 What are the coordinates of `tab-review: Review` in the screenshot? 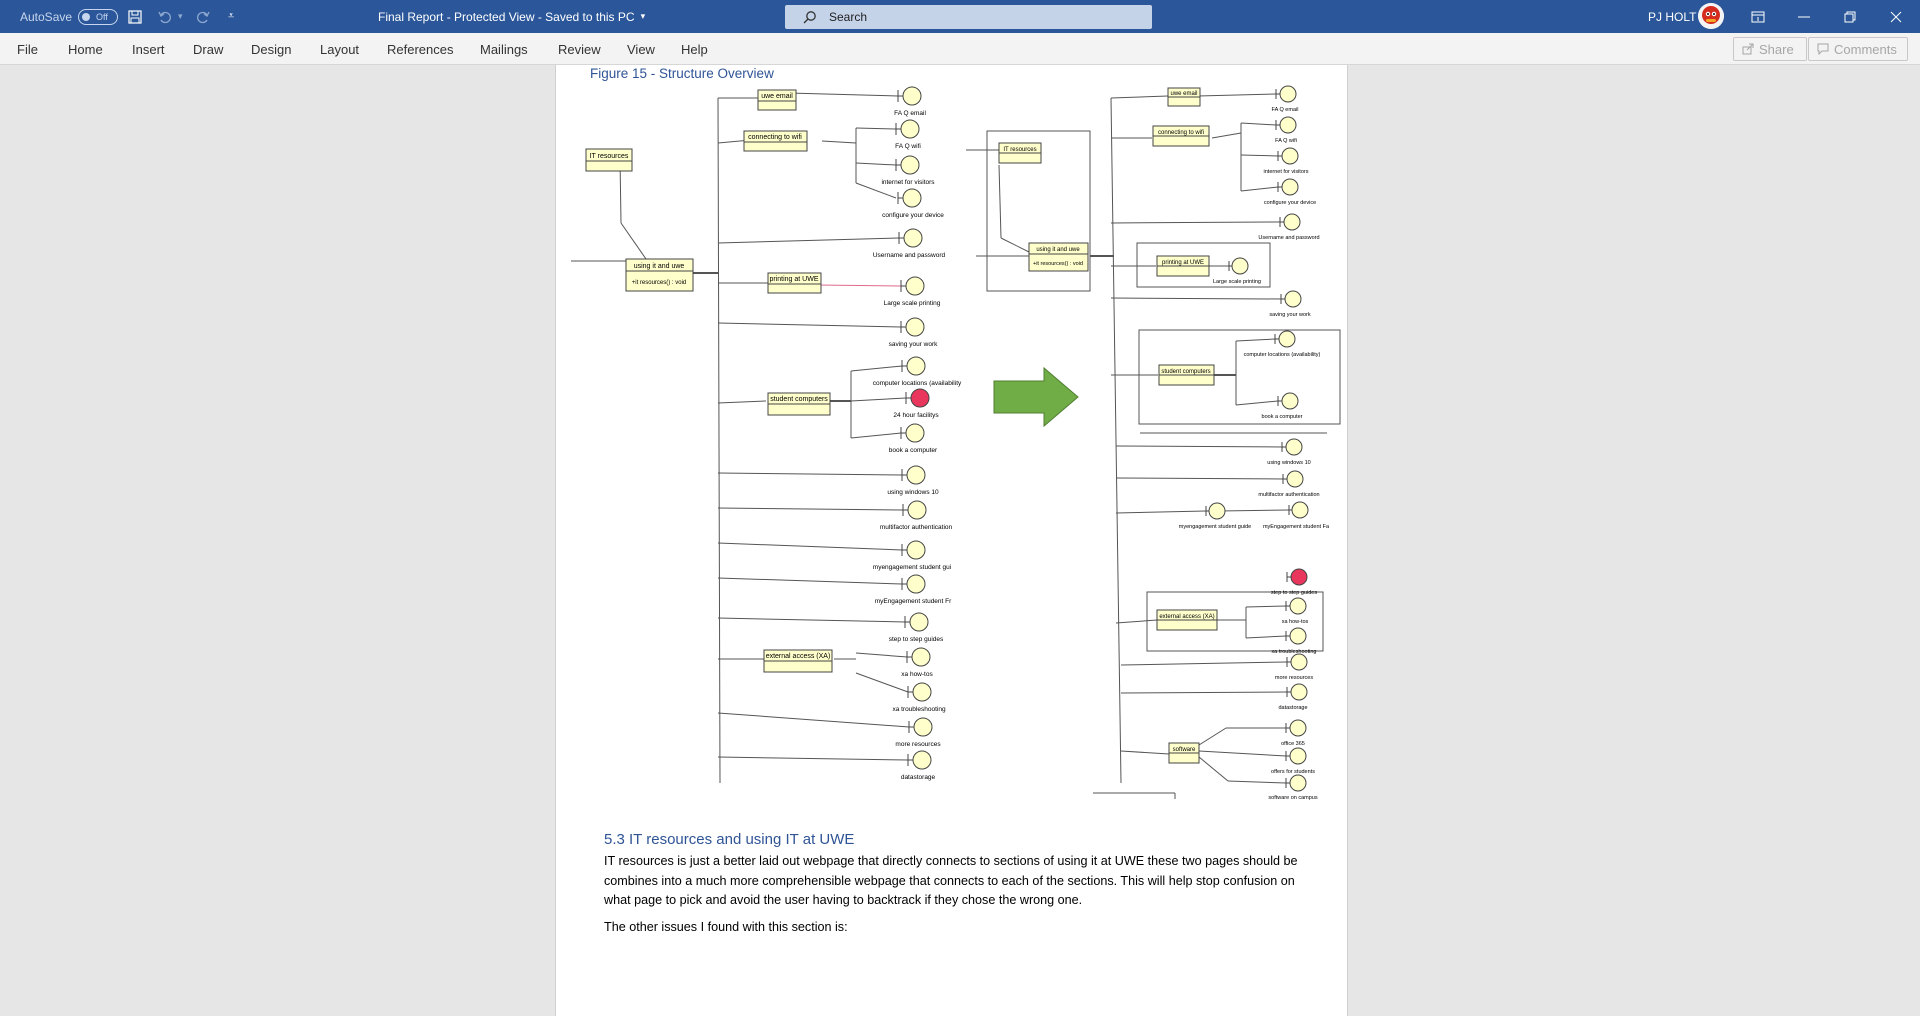 It's located at (579, 49).